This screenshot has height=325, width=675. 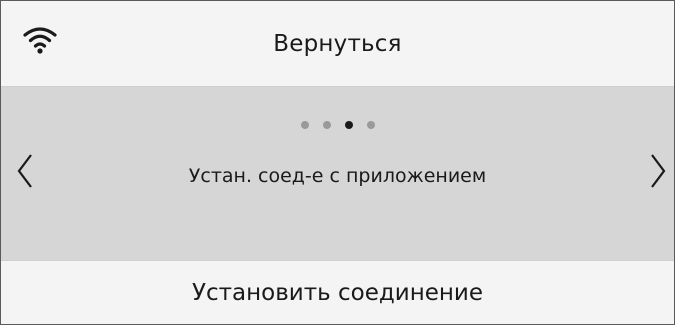 What do you see at coordinates (337, 125) in the screenshot?
I see `page-indicator` at bounding box center [337, 125].